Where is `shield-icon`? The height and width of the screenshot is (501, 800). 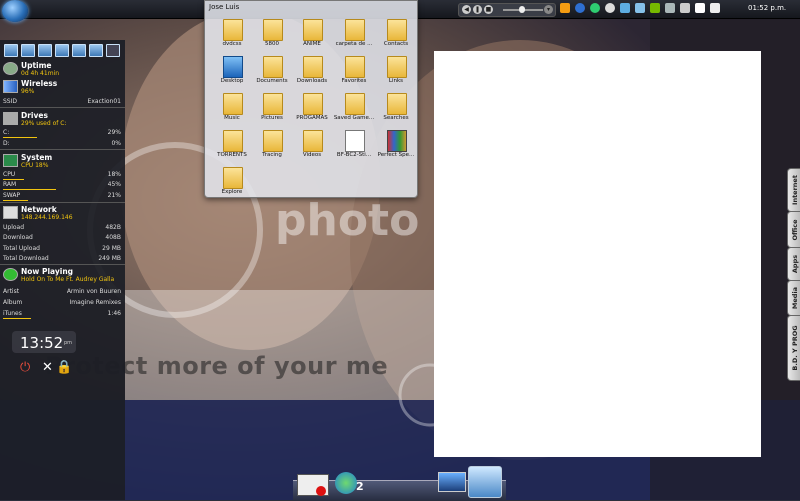 shield-icon is located at coordinates (670, 8).